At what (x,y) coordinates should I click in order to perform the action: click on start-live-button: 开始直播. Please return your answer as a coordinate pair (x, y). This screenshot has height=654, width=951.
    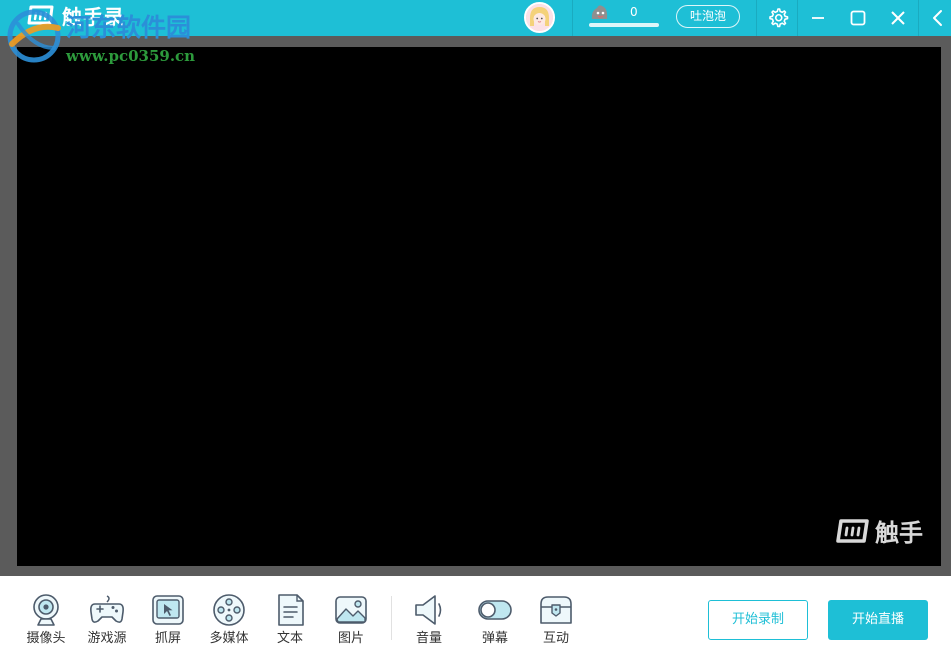
    Looking at the image, I should click on (878, 620).